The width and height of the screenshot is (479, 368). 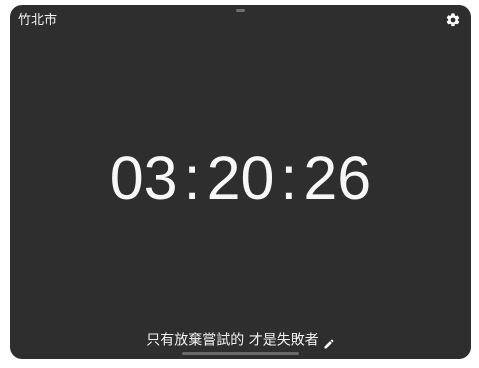 I want to click on settings-button, so click(x=453, y=20).